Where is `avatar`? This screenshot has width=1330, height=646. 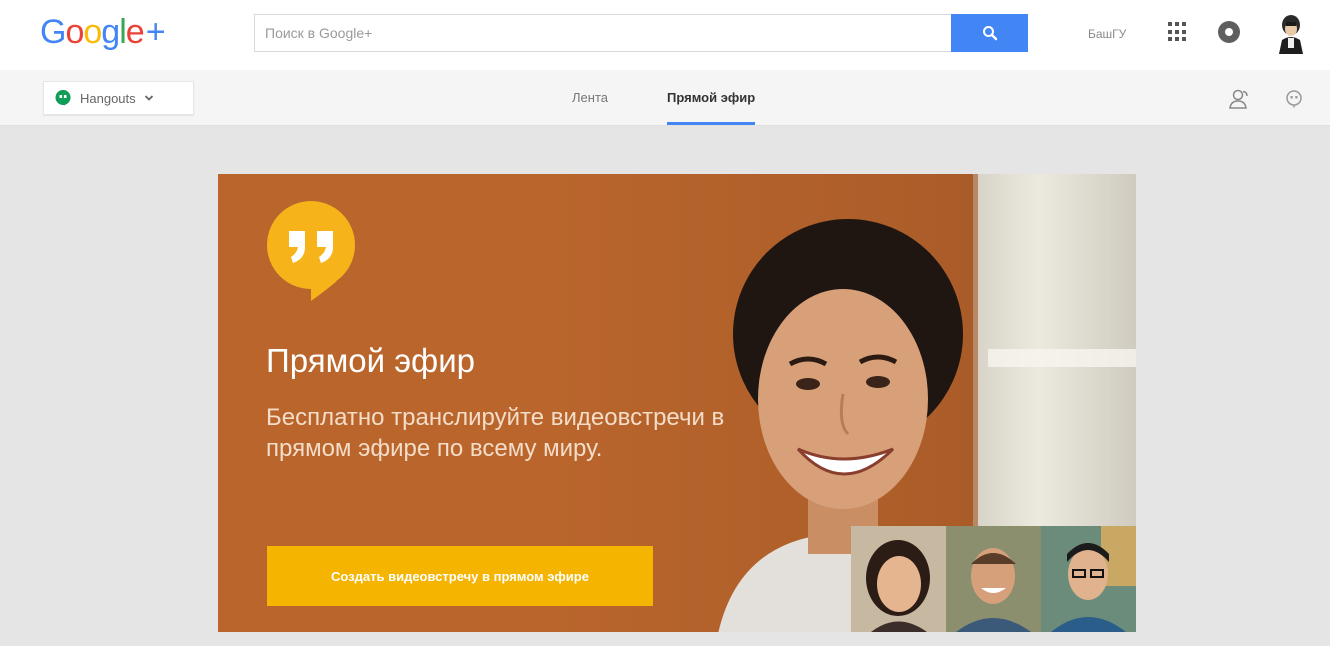 avatar is located at coordinates (1291, 33).